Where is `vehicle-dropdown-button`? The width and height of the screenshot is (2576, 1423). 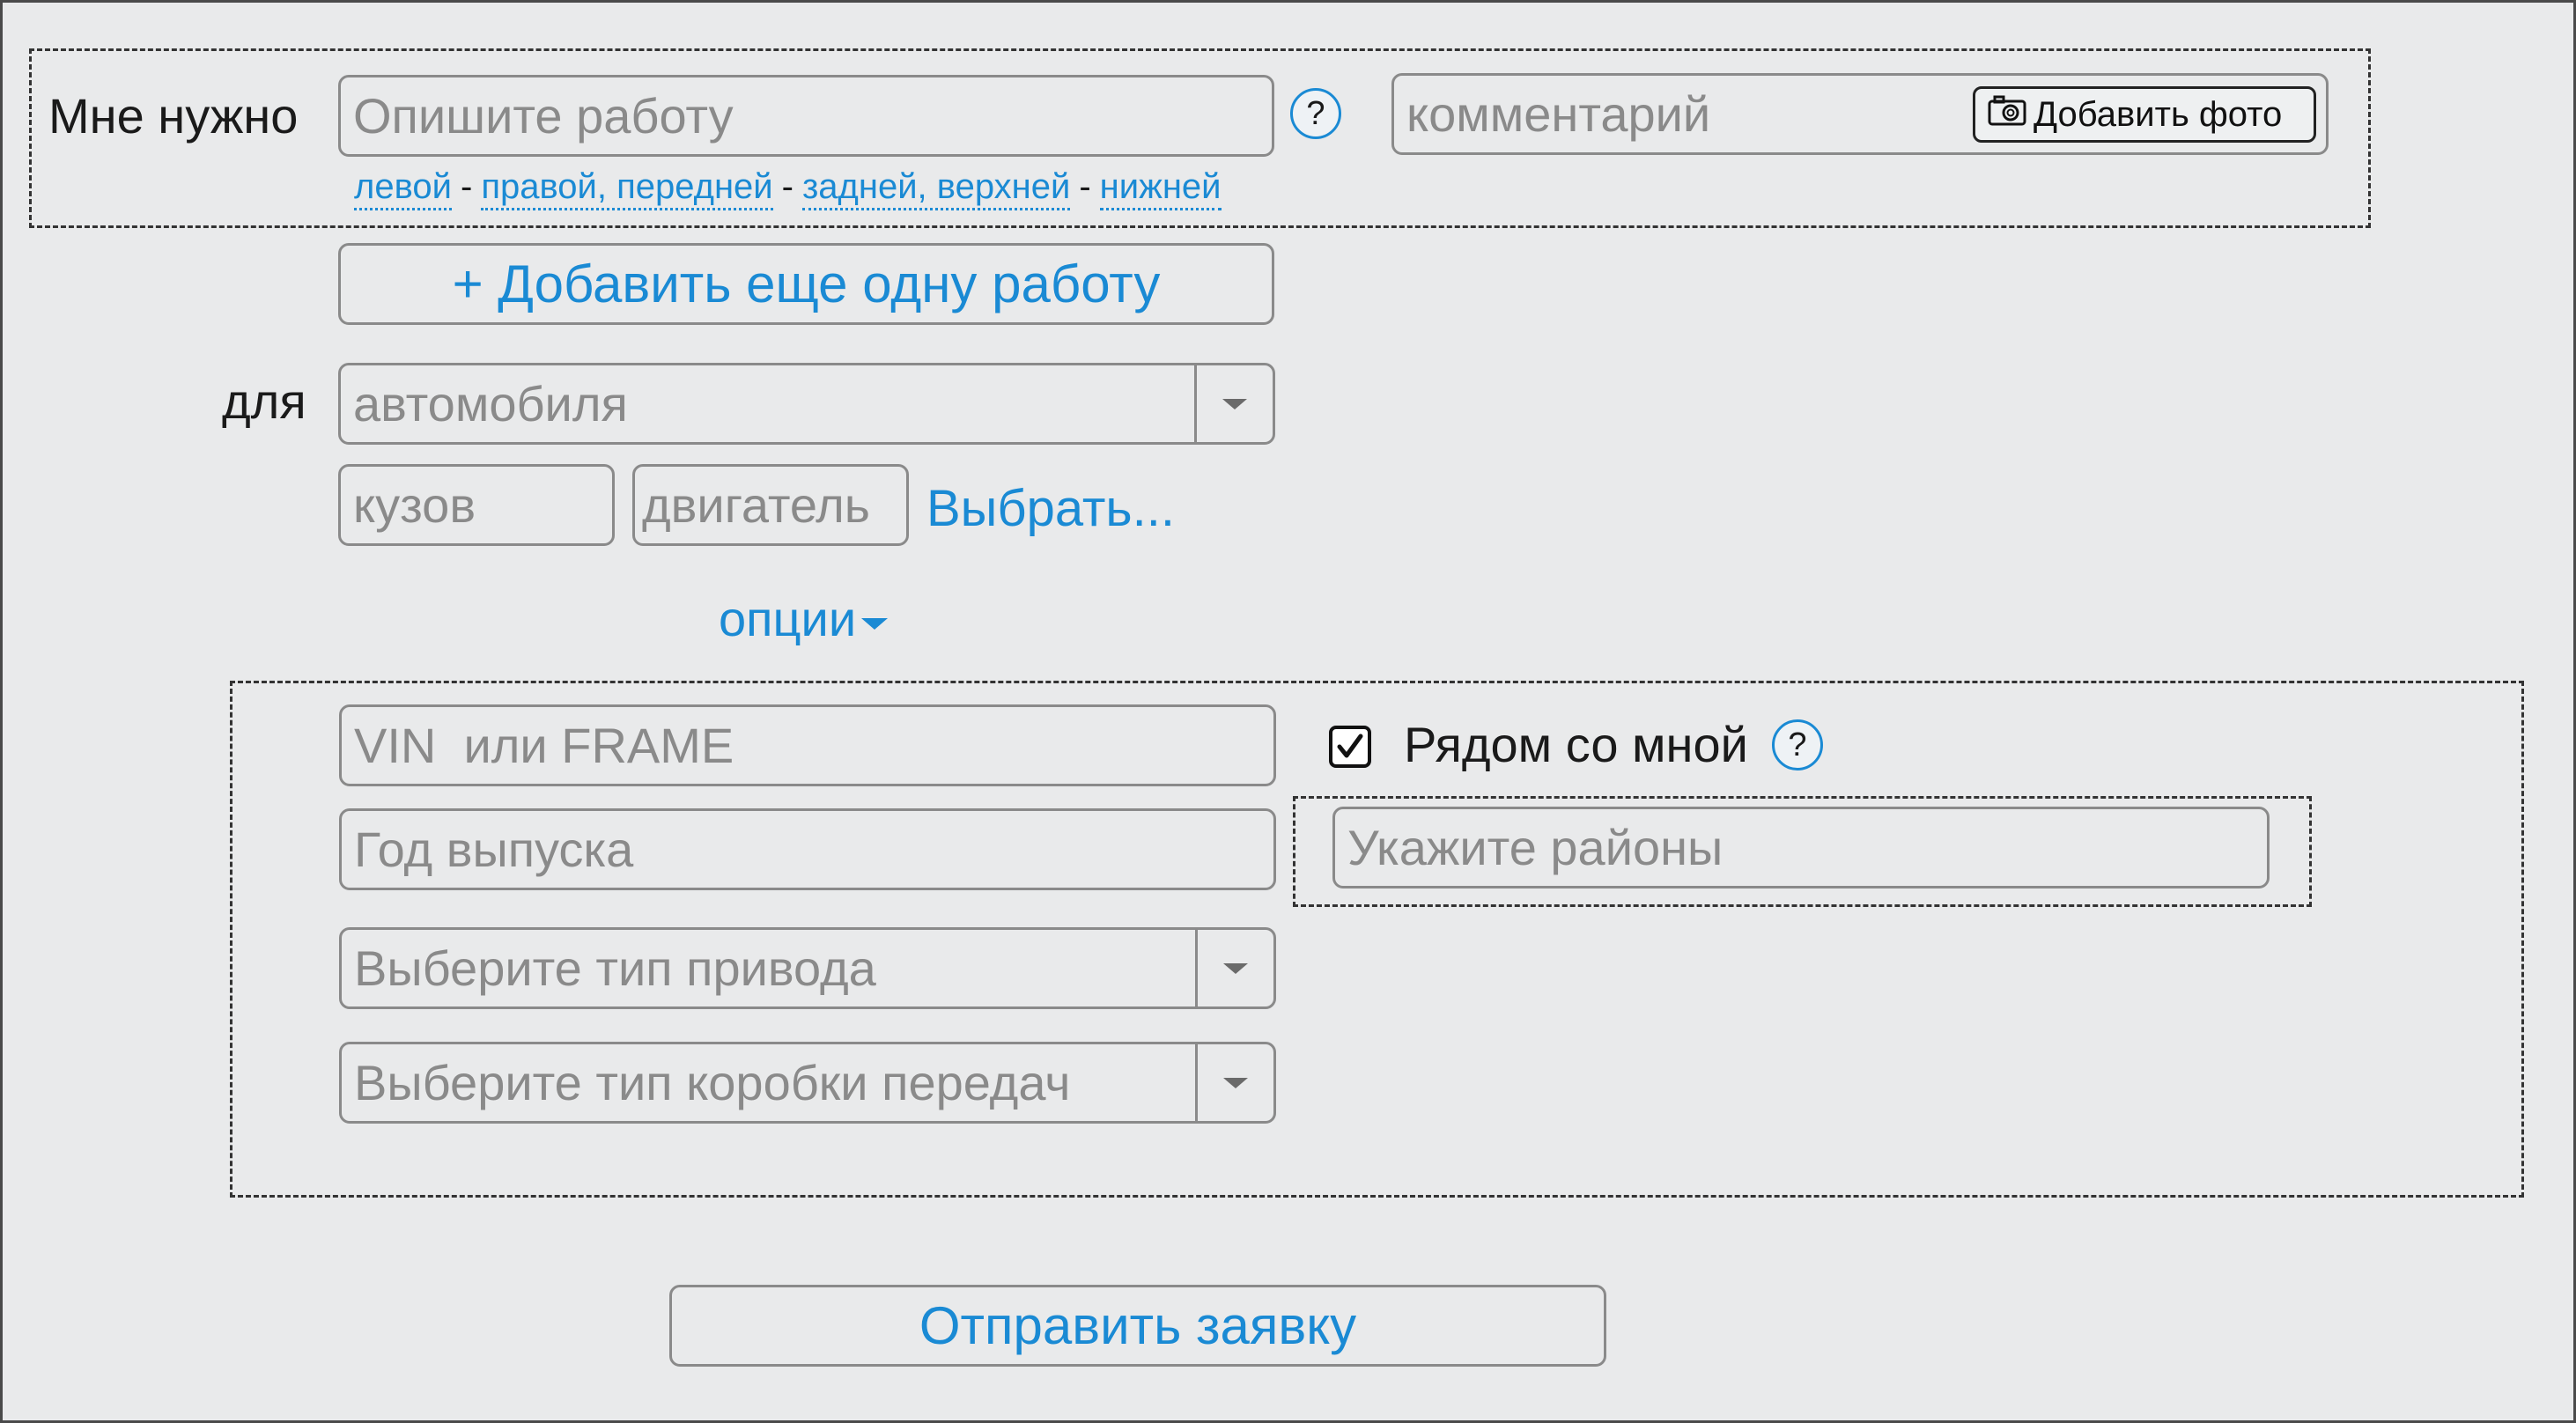
vehicle-dropdown-button is located at coordinates (1233, 403).